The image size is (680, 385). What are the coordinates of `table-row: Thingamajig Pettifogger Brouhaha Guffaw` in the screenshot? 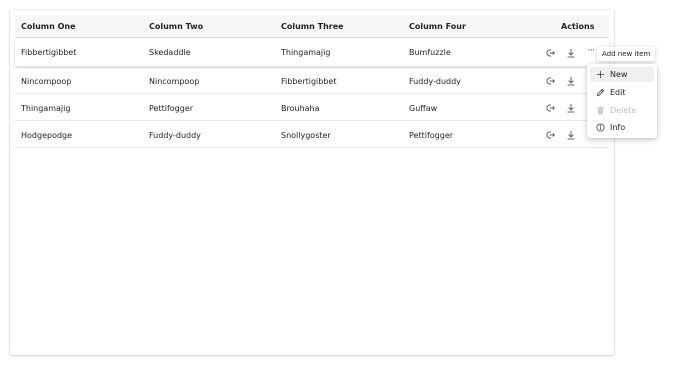 It's located at (312, 108).